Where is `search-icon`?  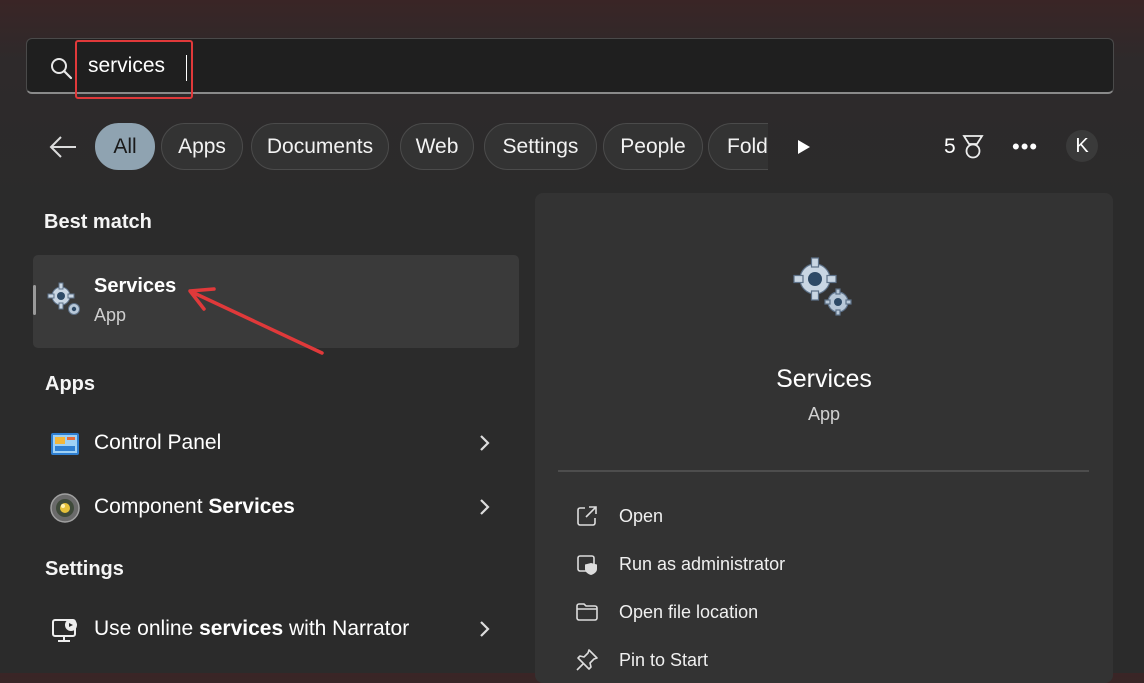 search-icon is located at coordinates (62, 69).